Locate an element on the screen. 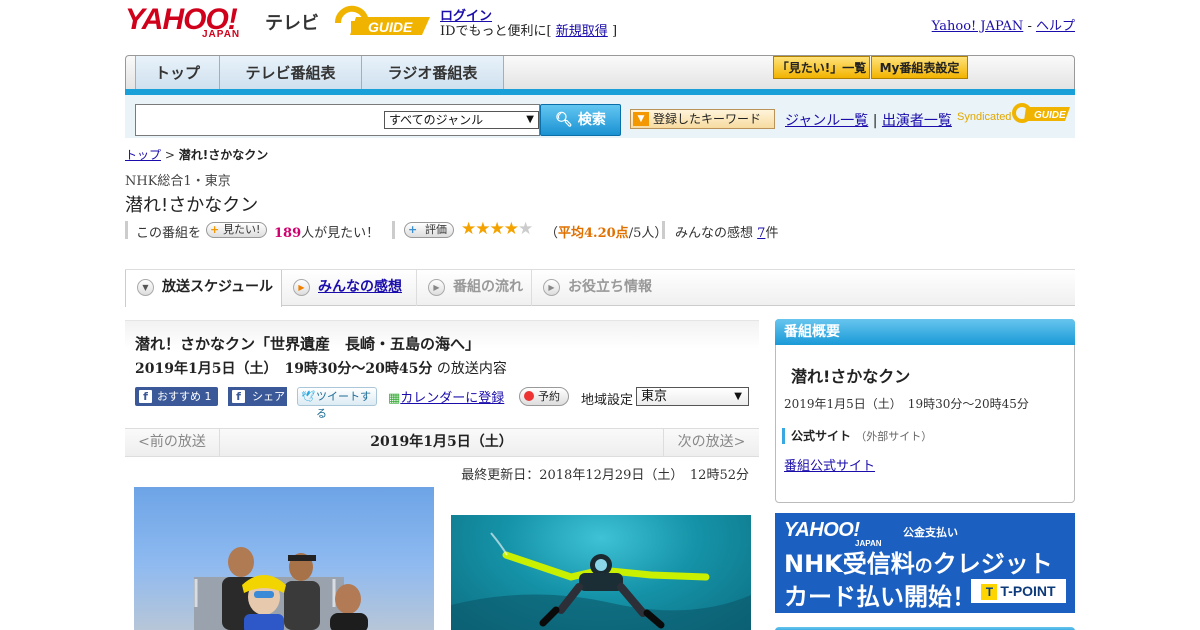 This screenshot has width=1200, height=630. ad-credit: クレジット is located at coordinates (992, 564).